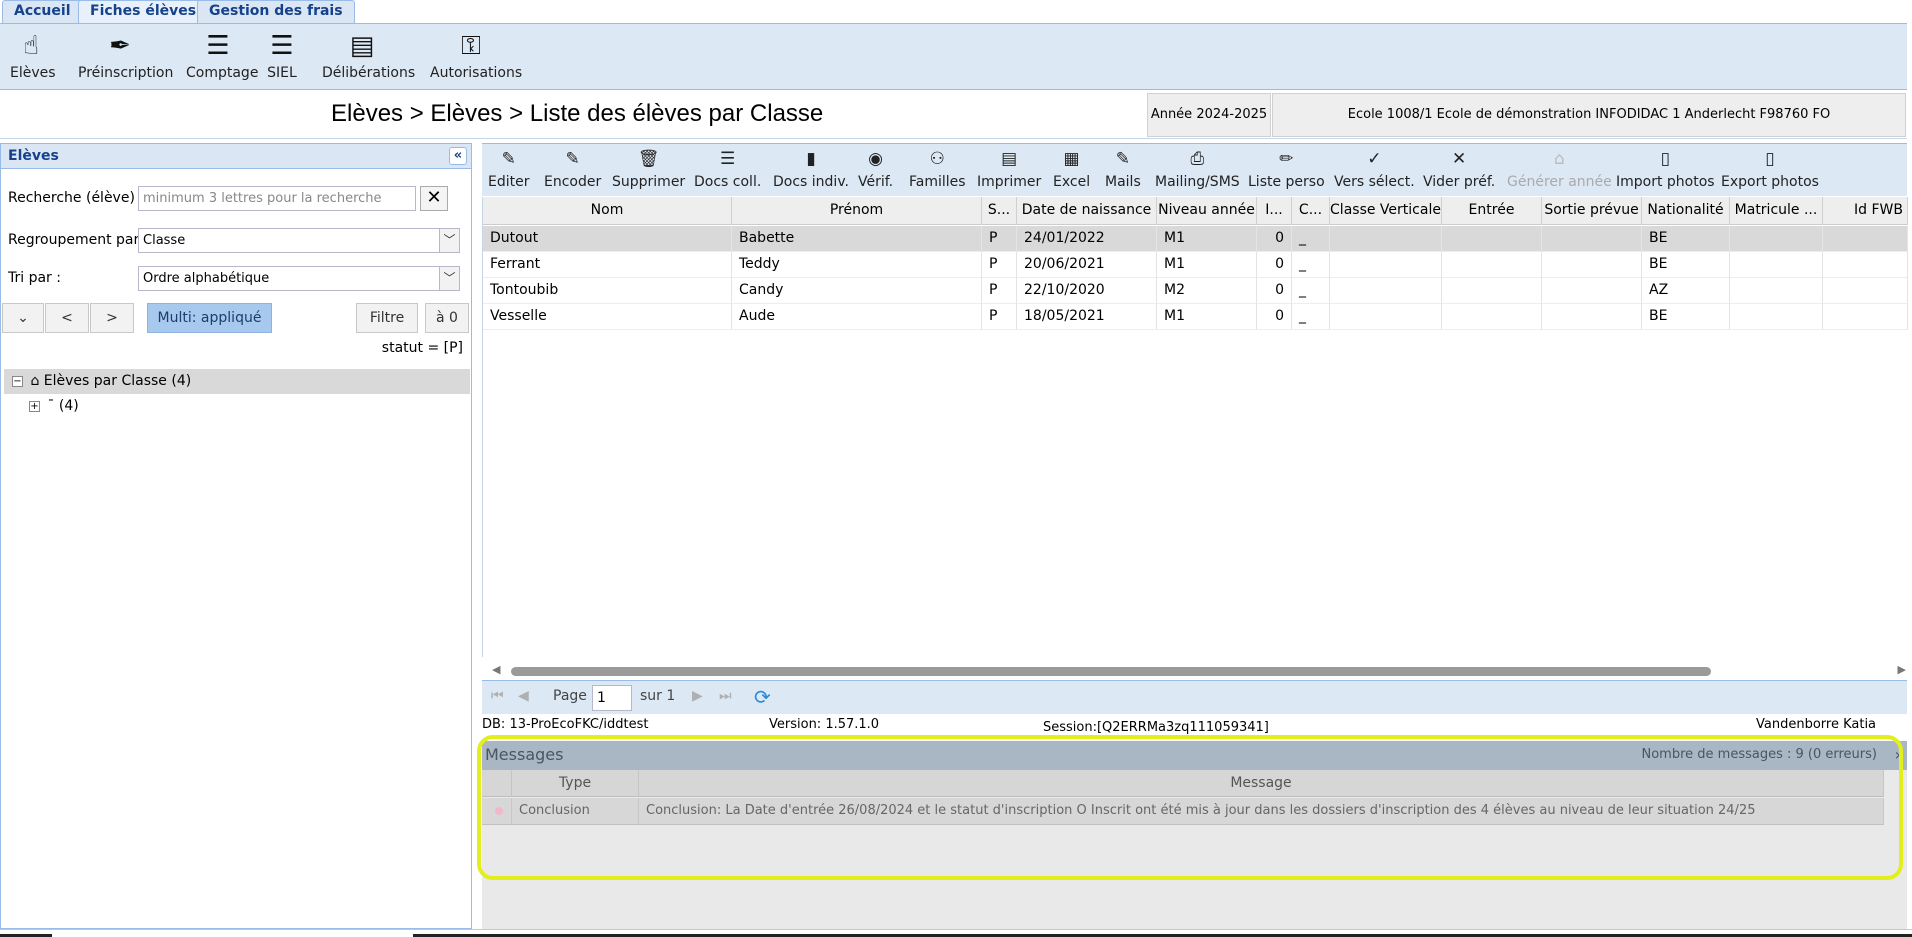 The height and width of the screenshot is (937, 1912). I want to click on refresh-icon: ⟳, so click(762, 697).